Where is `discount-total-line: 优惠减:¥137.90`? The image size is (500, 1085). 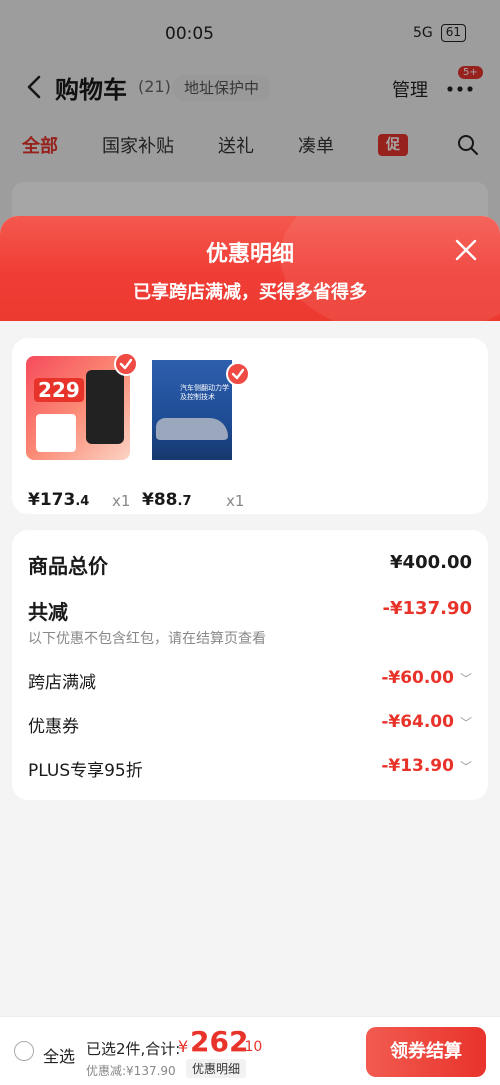 discount-total-line: 优惠减:¥137.90 is located at coordinates (131, 1071).